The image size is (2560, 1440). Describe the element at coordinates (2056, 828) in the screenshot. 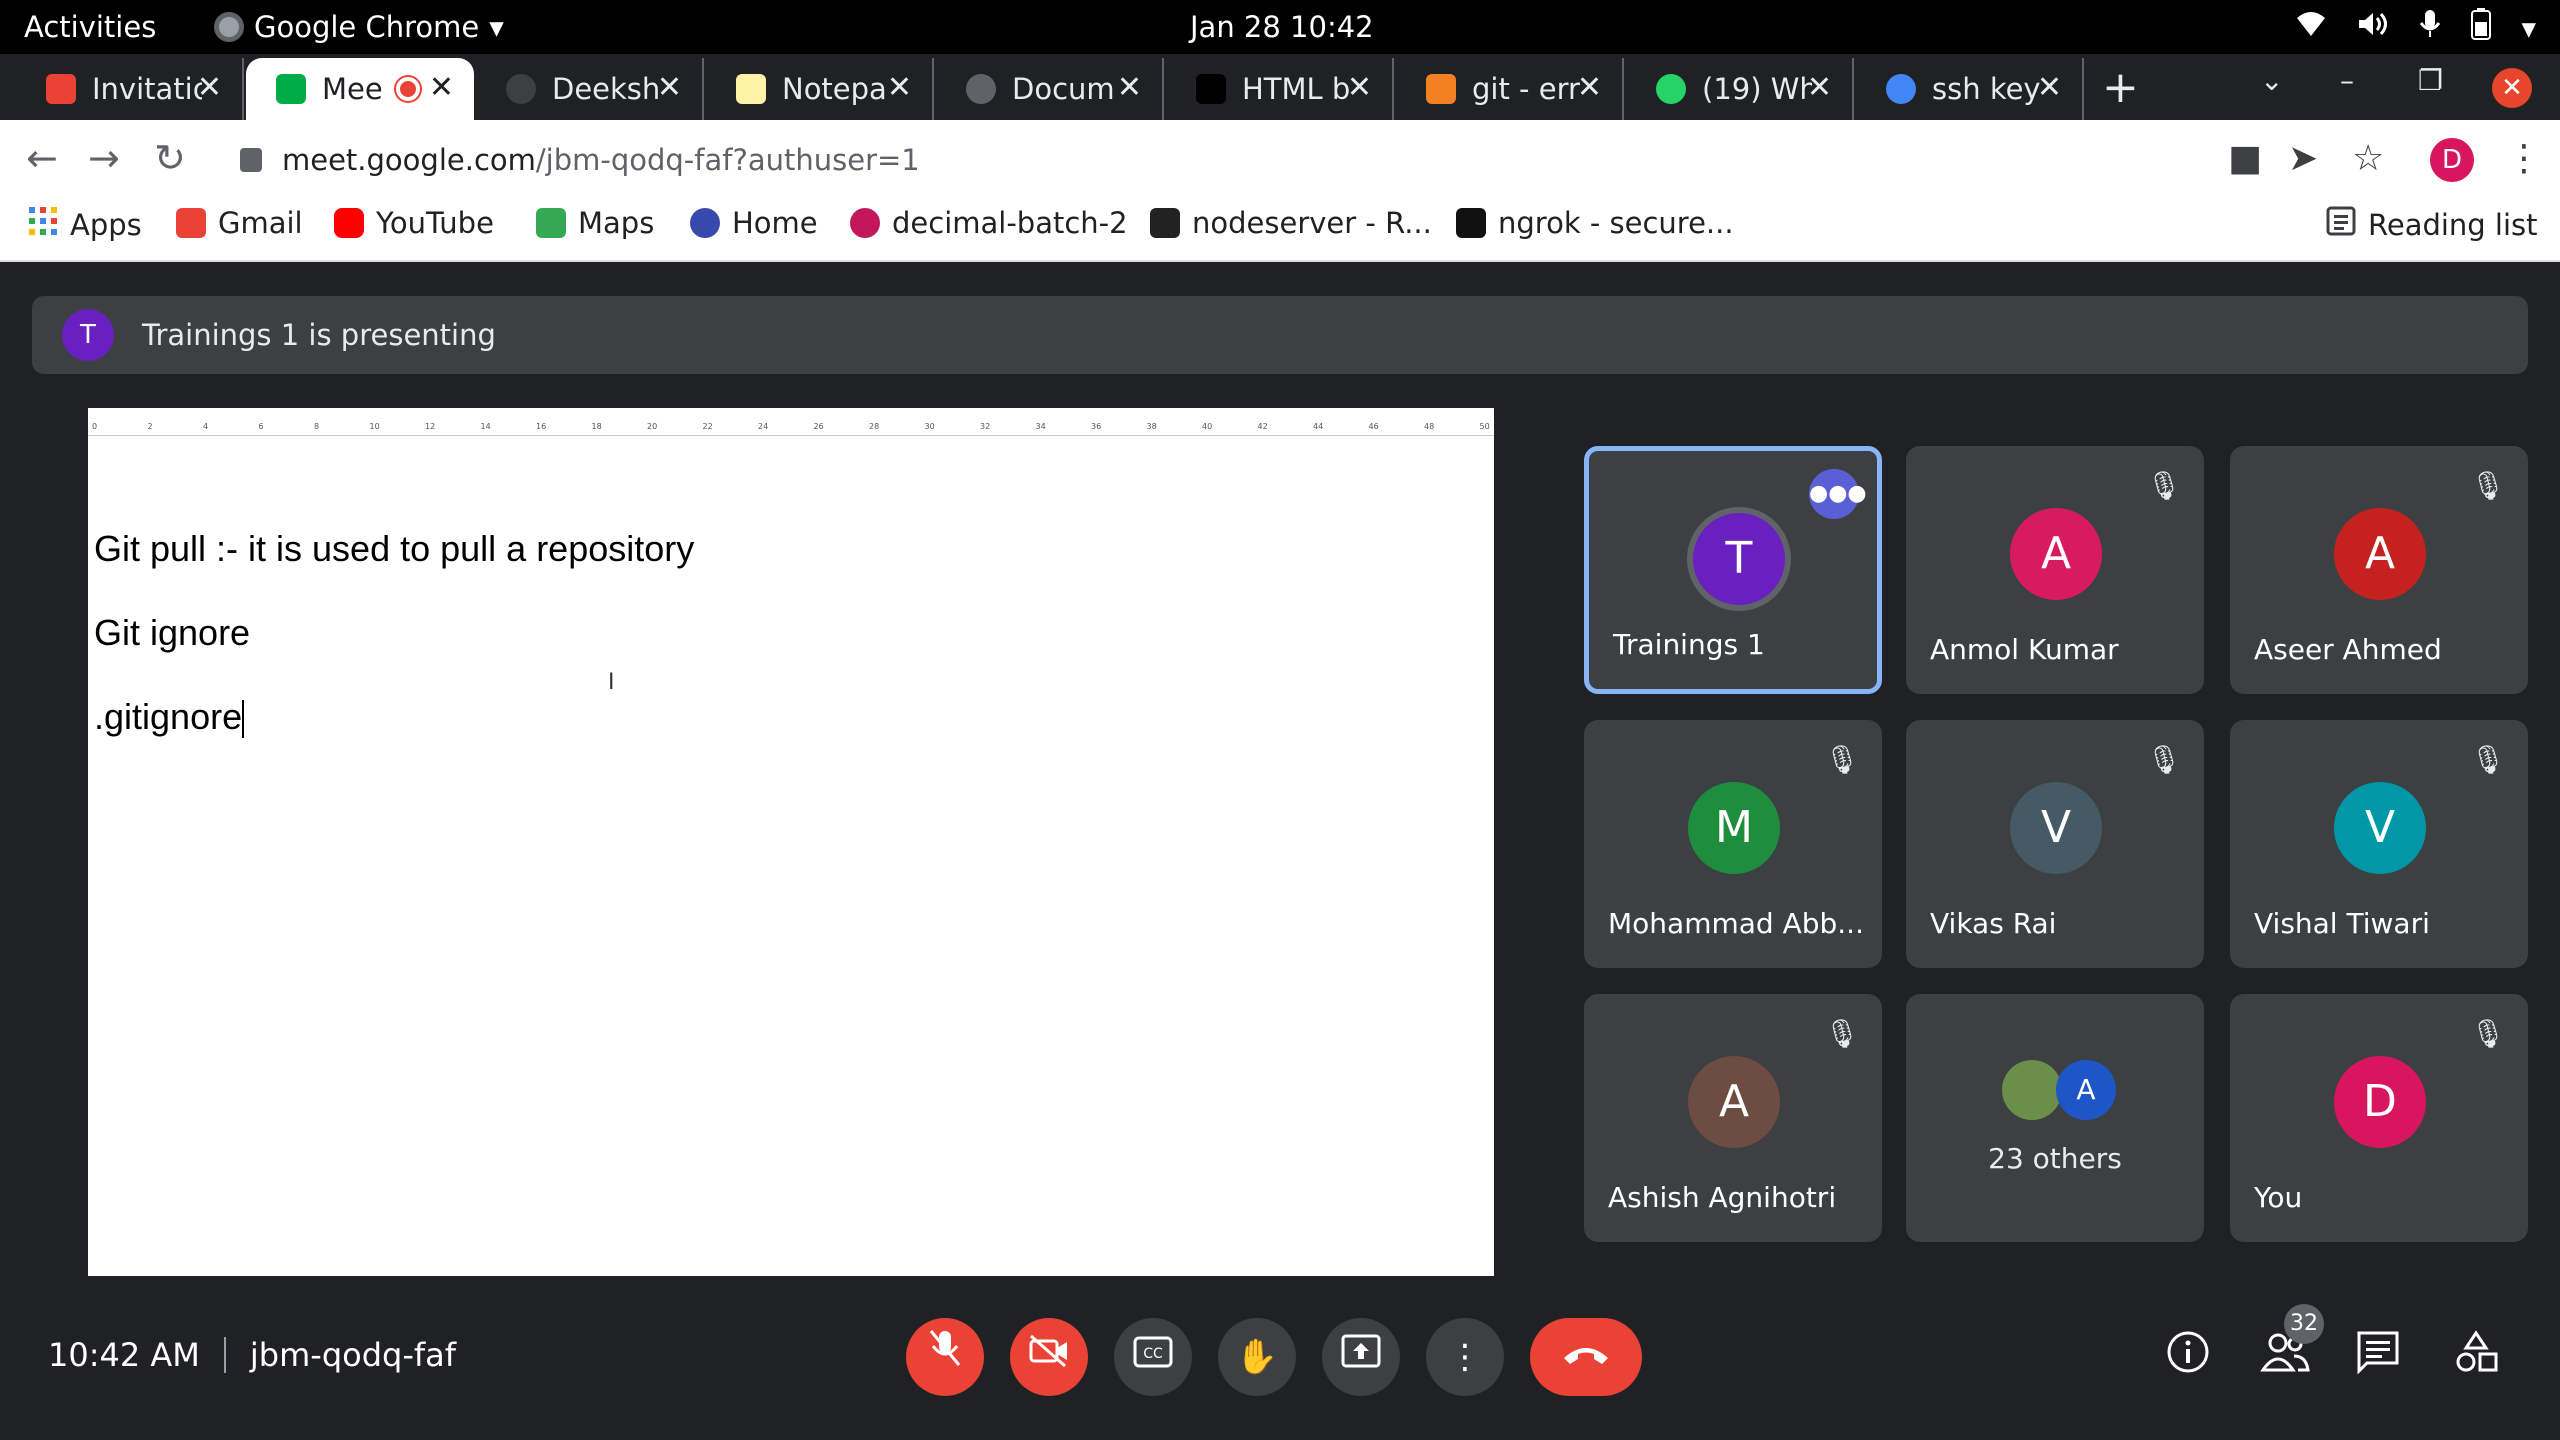

I see `participant-avatar: V` at that location.